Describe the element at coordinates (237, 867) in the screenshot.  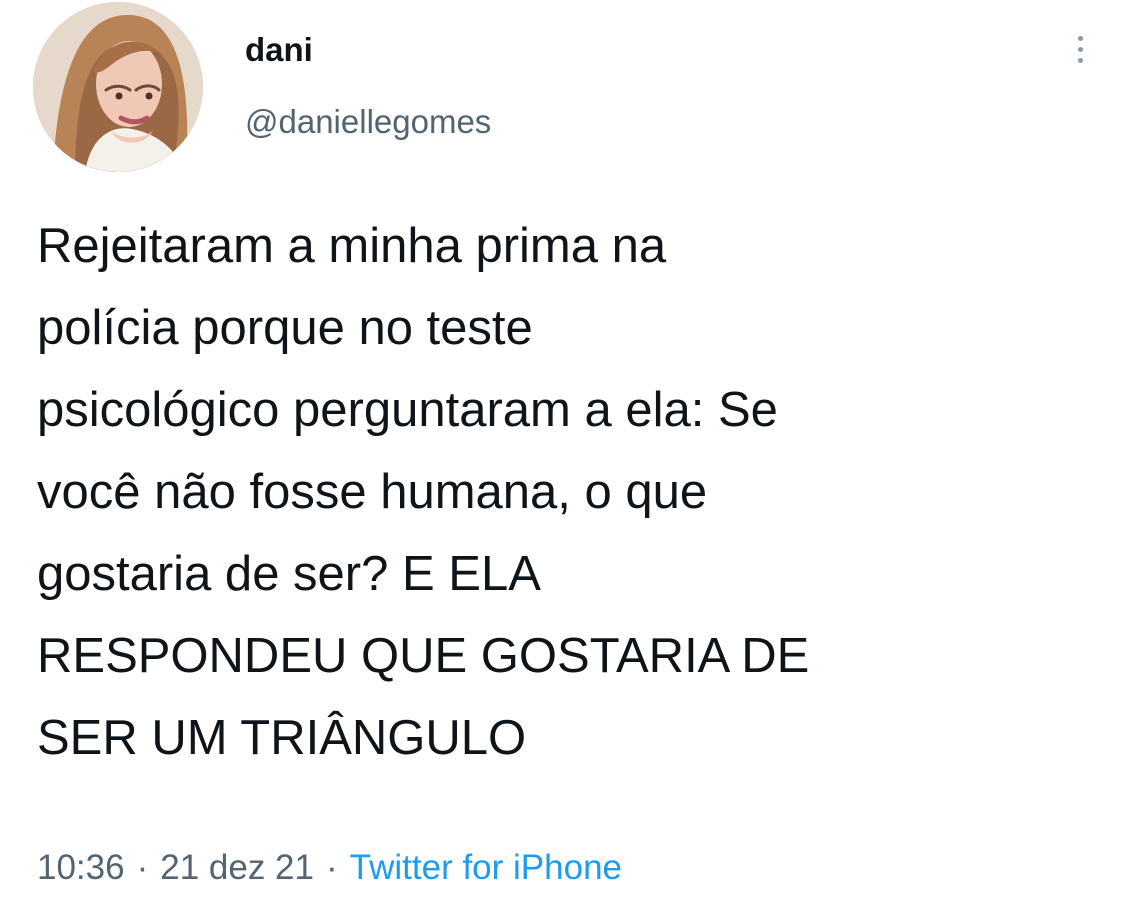
I see `tweet-date: 21 dez 21` at that location.